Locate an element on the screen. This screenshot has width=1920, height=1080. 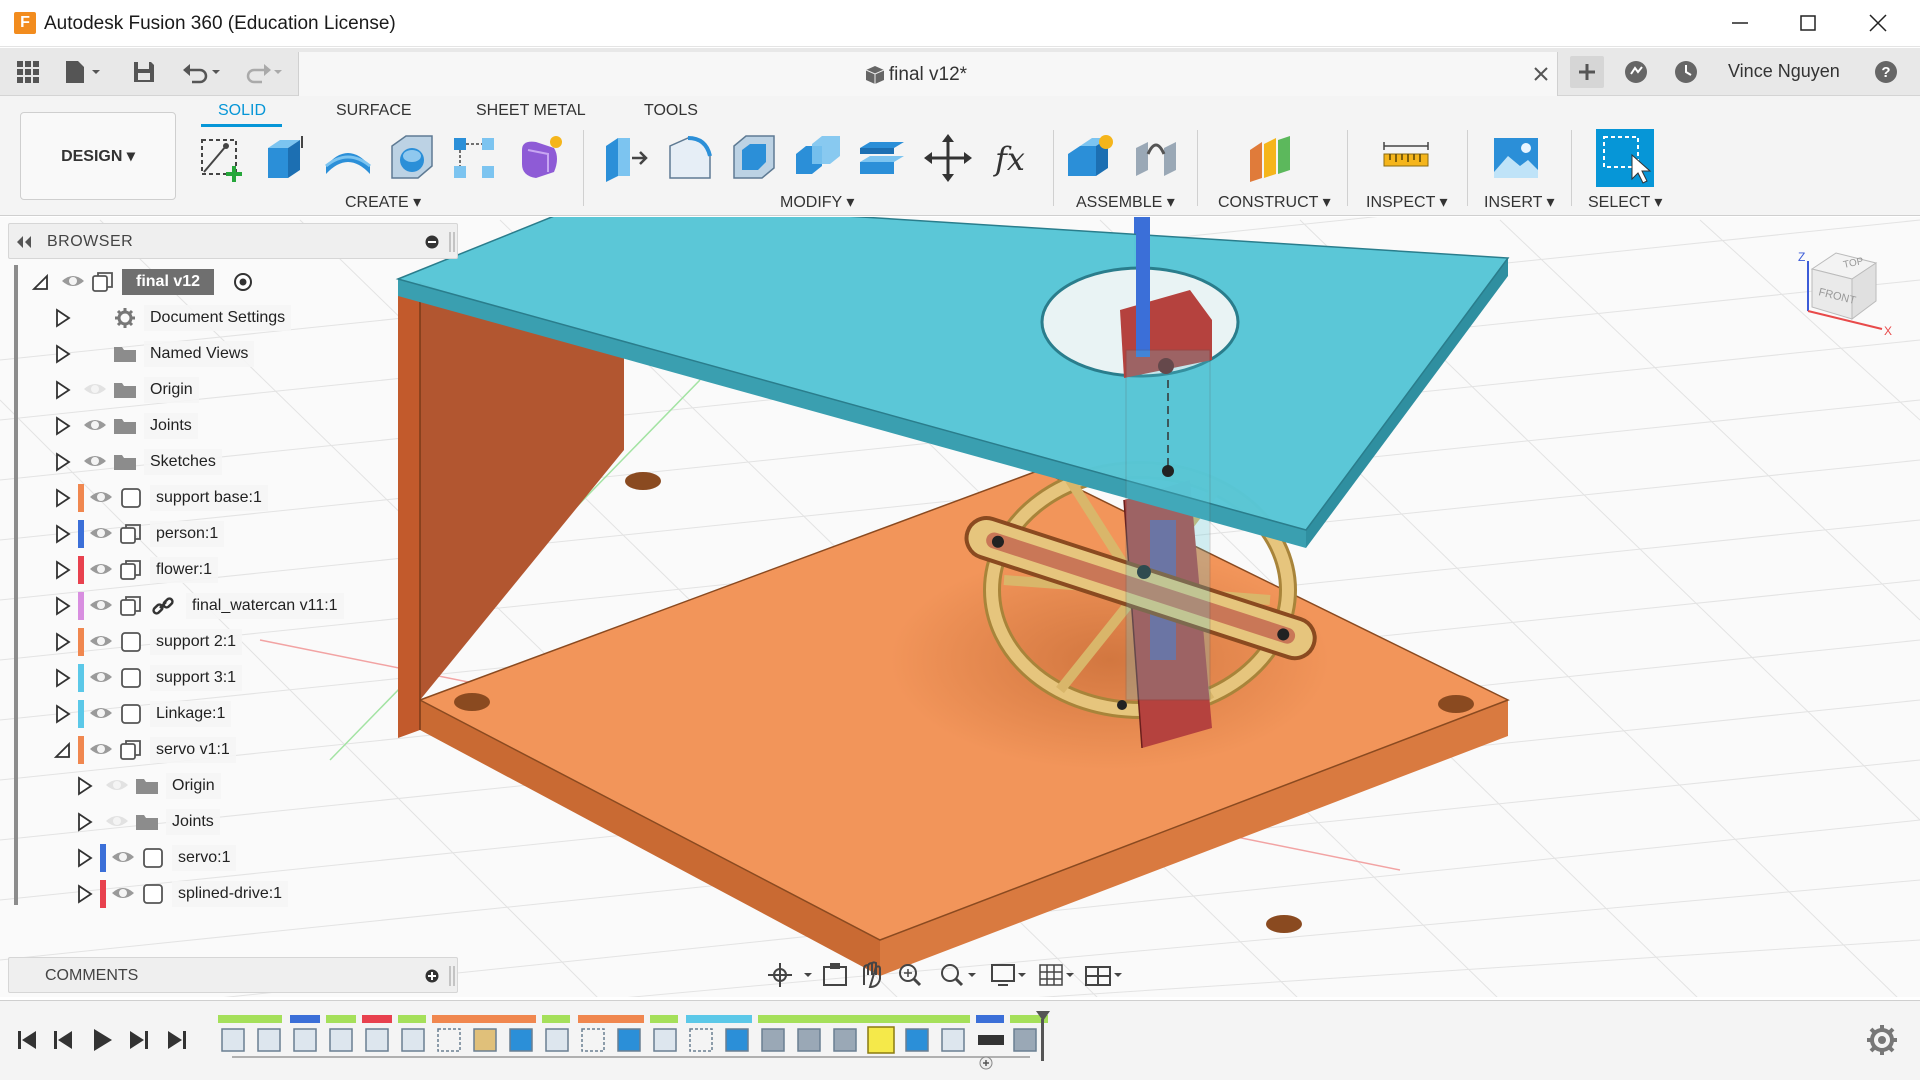
browser-node: flower:1 is located at coordinates (228, 570).